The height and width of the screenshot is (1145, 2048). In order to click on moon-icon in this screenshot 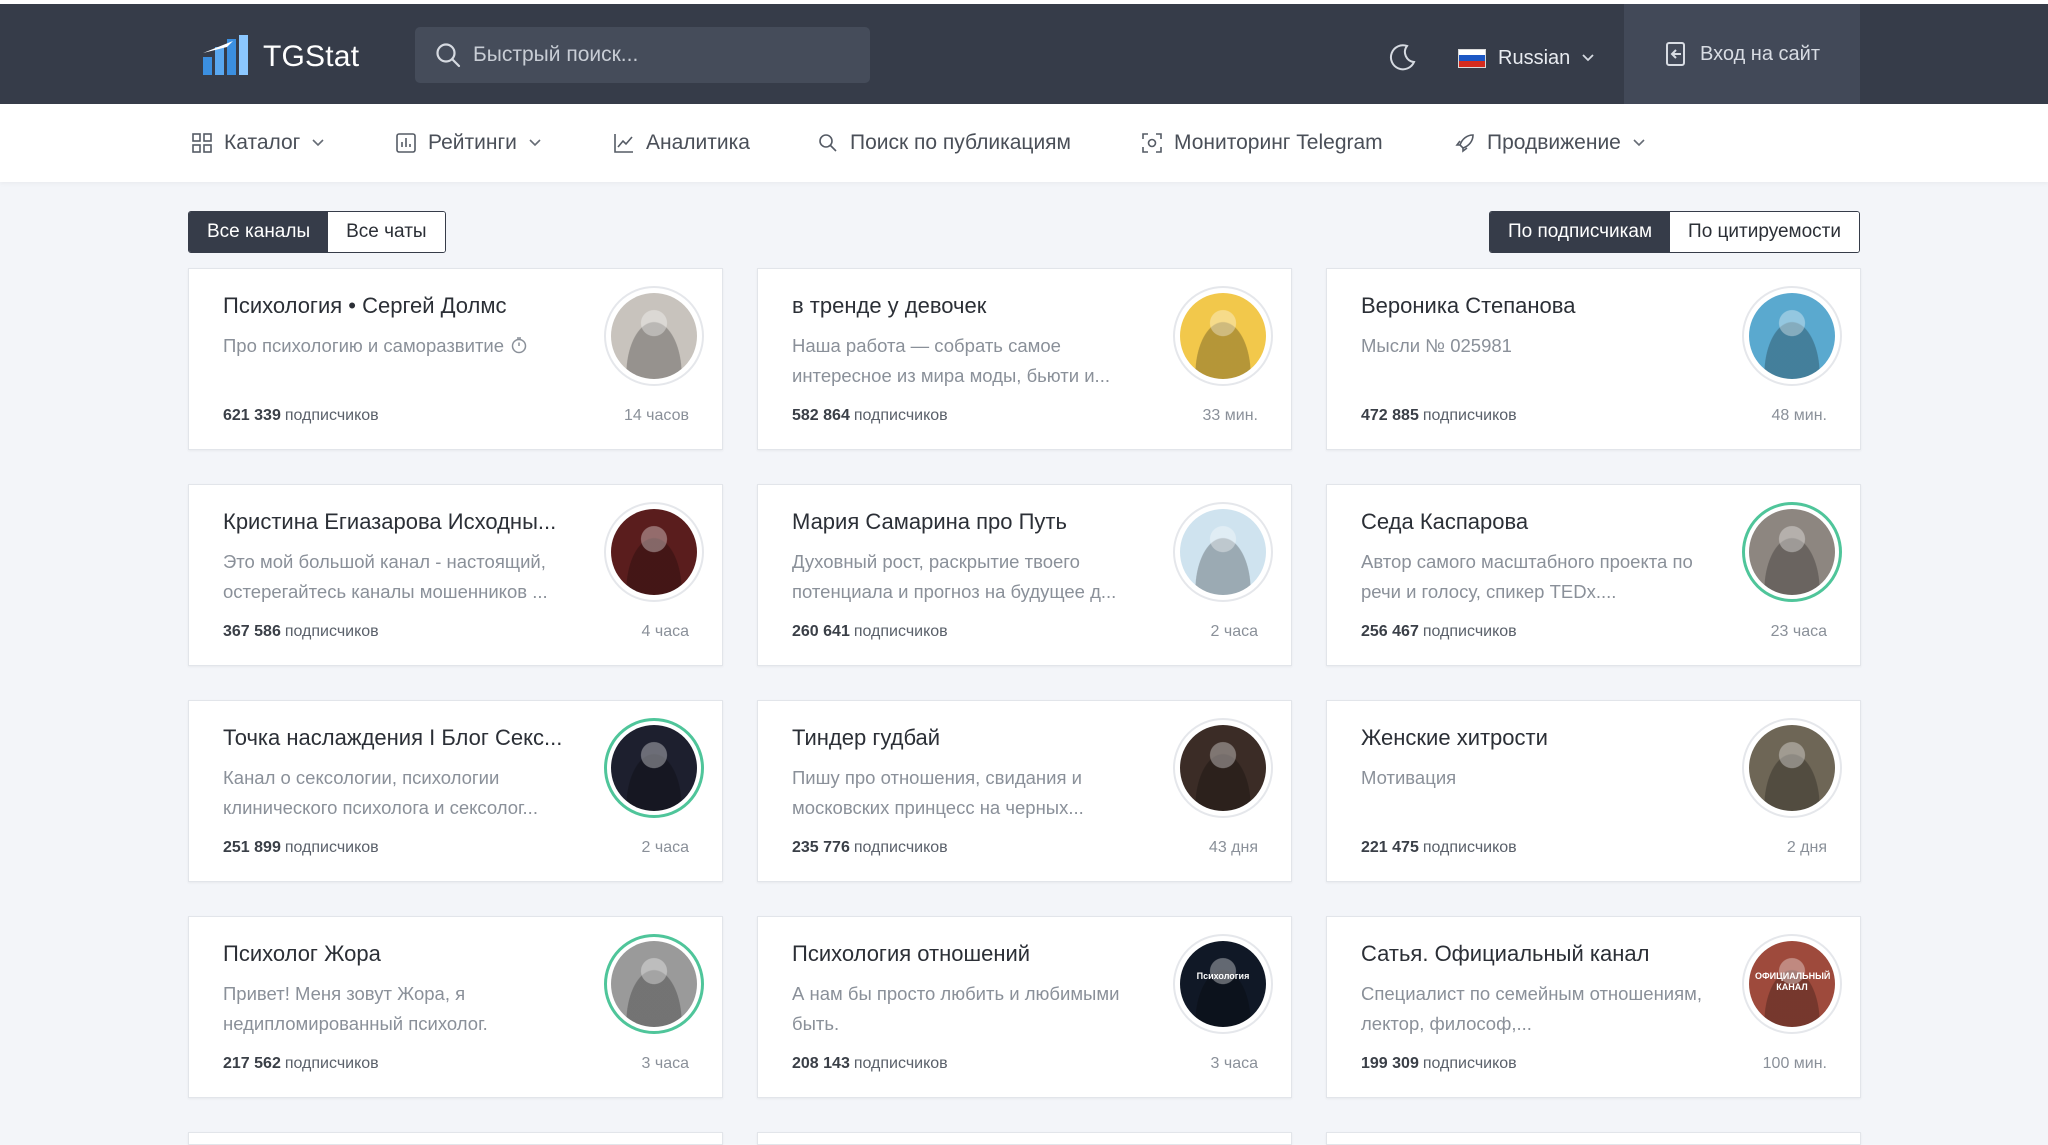, I will do `click(1402, 57)`.